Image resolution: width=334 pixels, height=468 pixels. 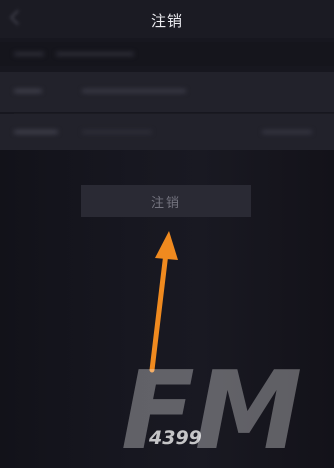 I want to click on arrow-head, so click(x=166, y=245).